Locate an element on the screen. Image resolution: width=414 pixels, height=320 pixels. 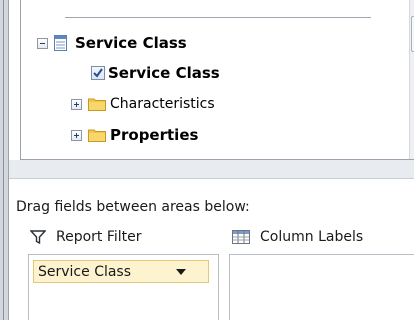
checkmark-icon is located at coordinates (98, 73).